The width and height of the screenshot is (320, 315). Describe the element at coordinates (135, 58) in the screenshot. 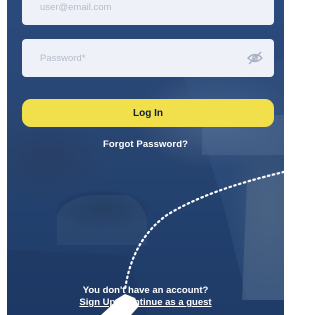

I see `password-input` at that location.